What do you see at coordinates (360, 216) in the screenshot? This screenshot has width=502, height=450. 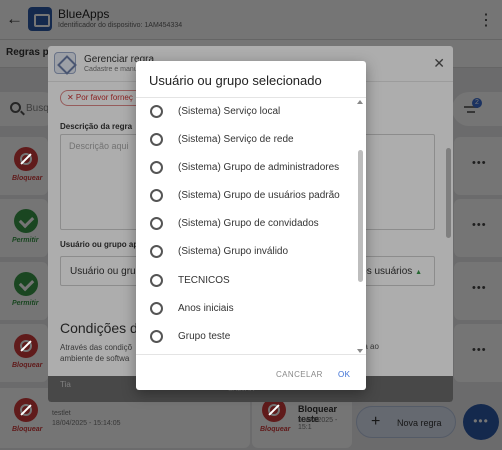 I see `picker-scrollbar` at bounding box center [360, 216].